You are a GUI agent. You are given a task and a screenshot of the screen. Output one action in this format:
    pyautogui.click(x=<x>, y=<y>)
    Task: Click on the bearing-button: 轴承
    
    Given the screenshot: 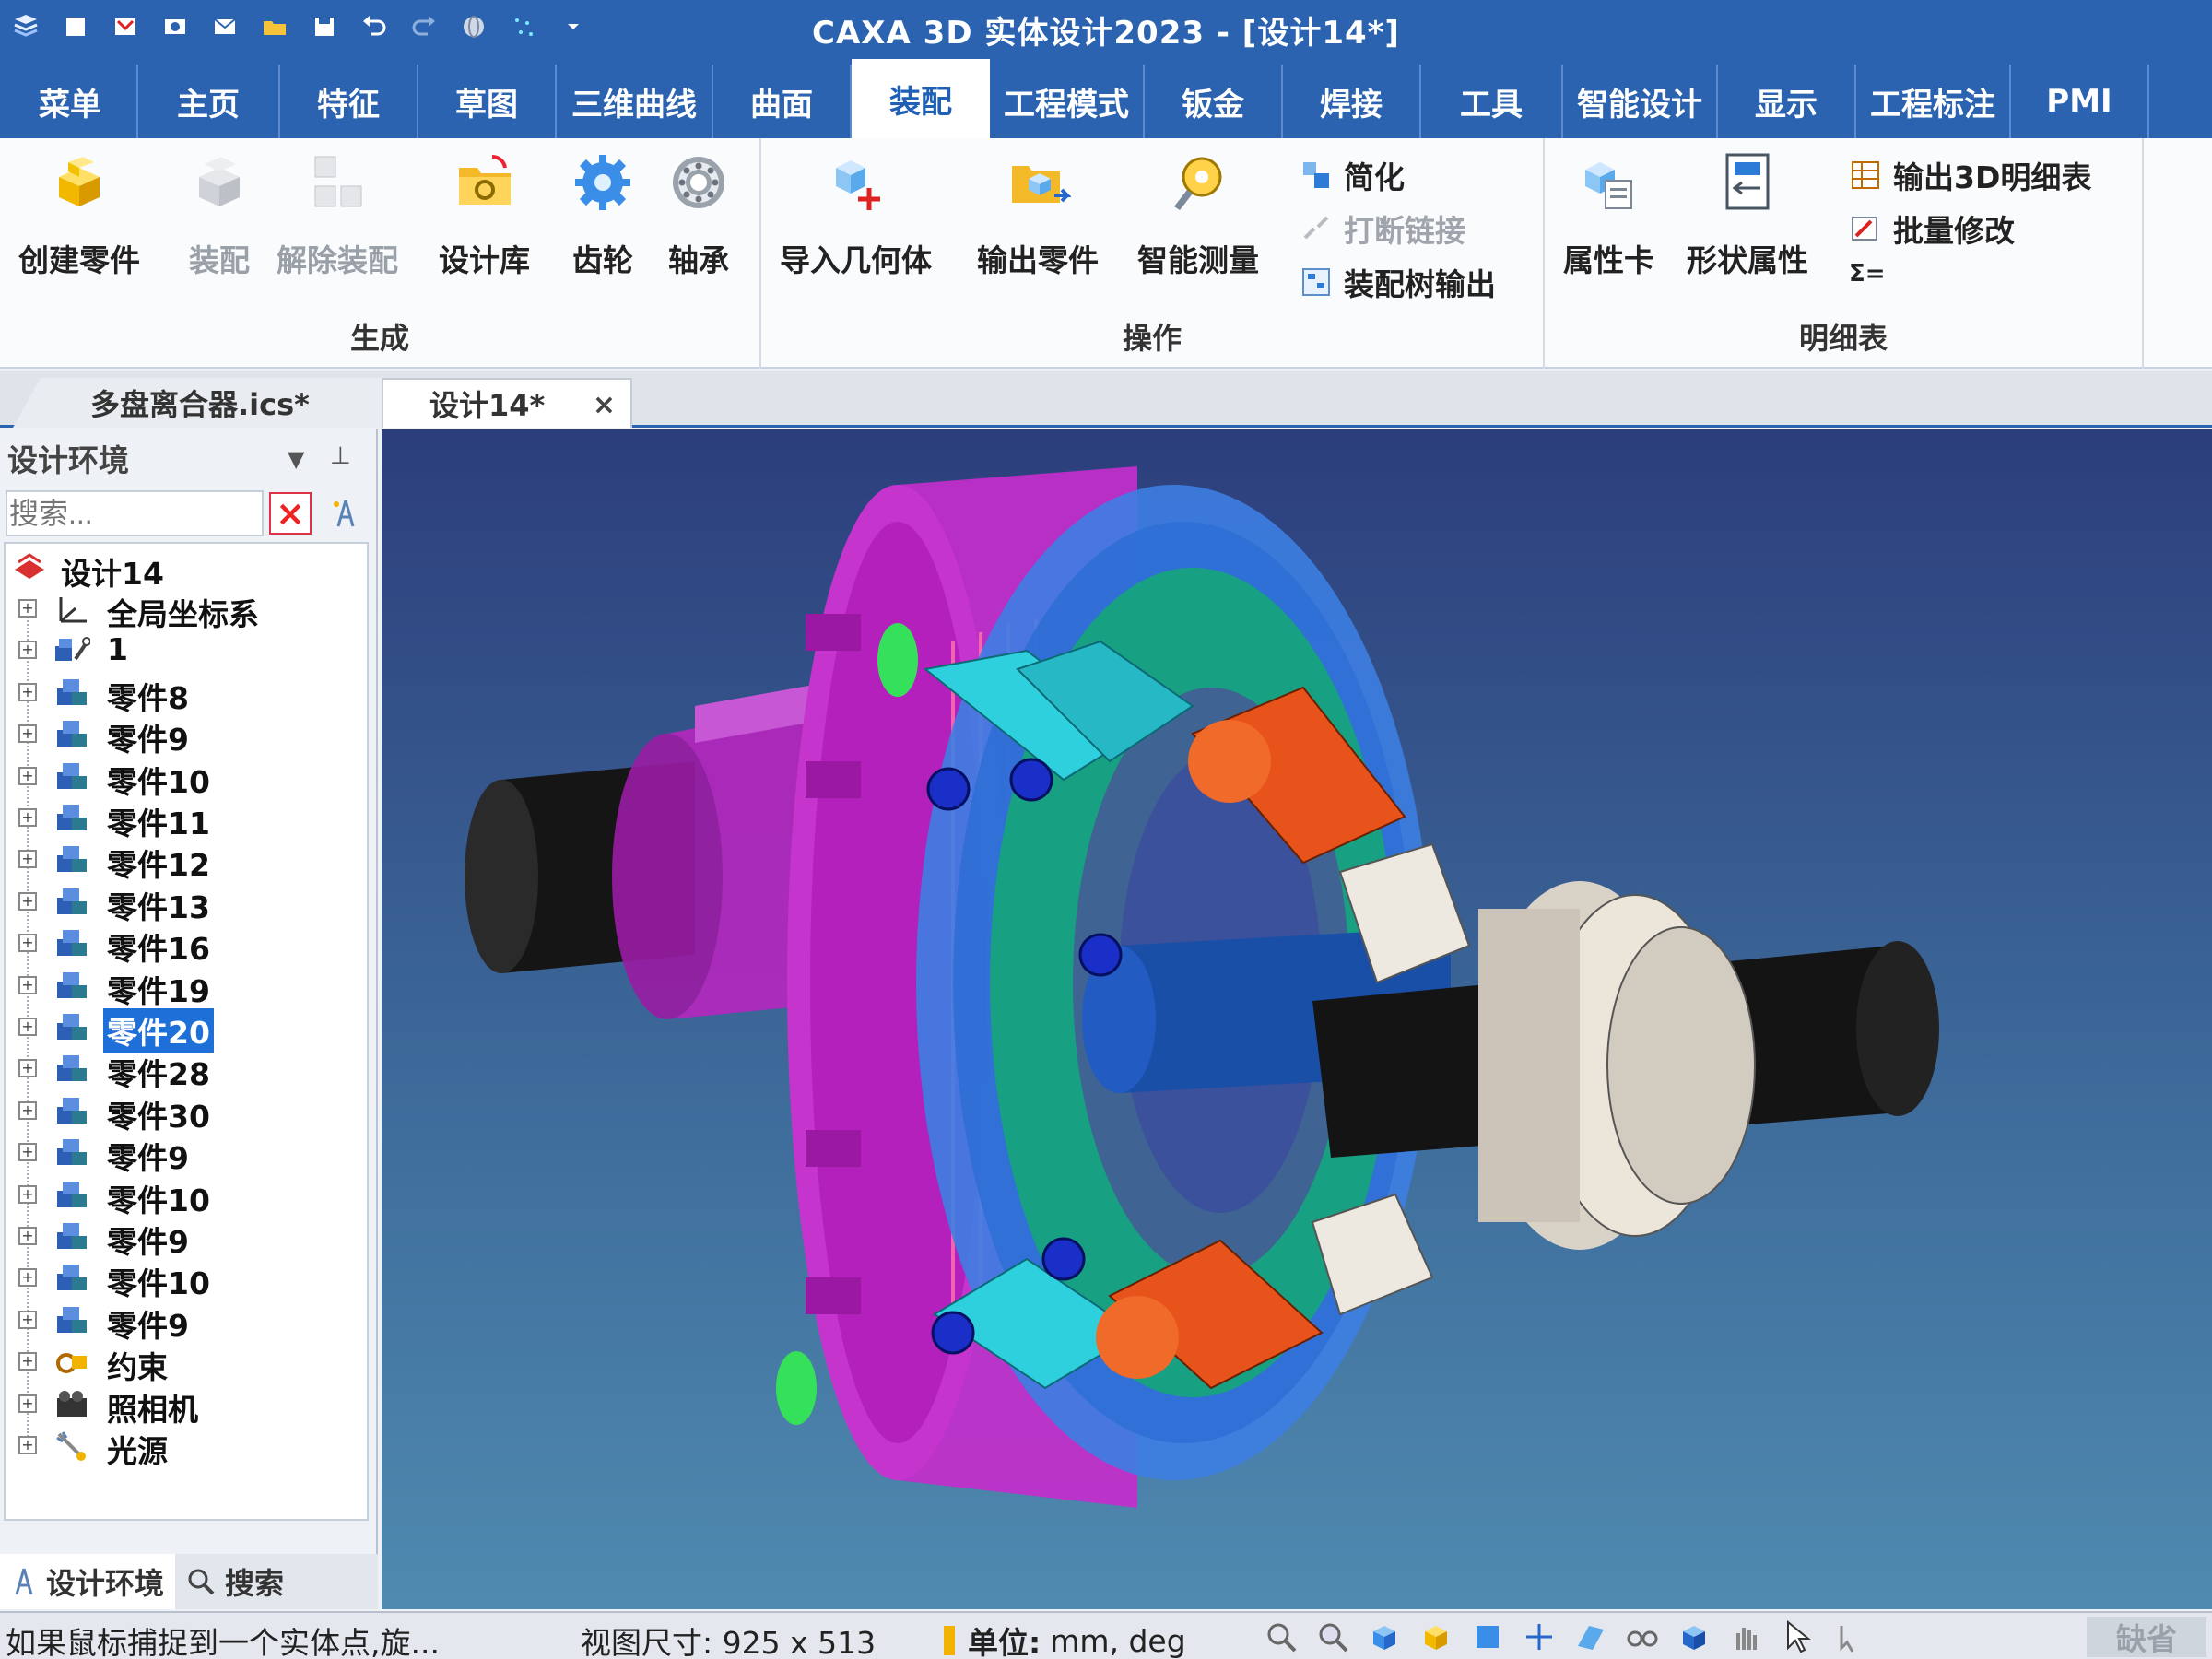 What is the action you would take?
    pyautogui.click(x=699, y=213)
    